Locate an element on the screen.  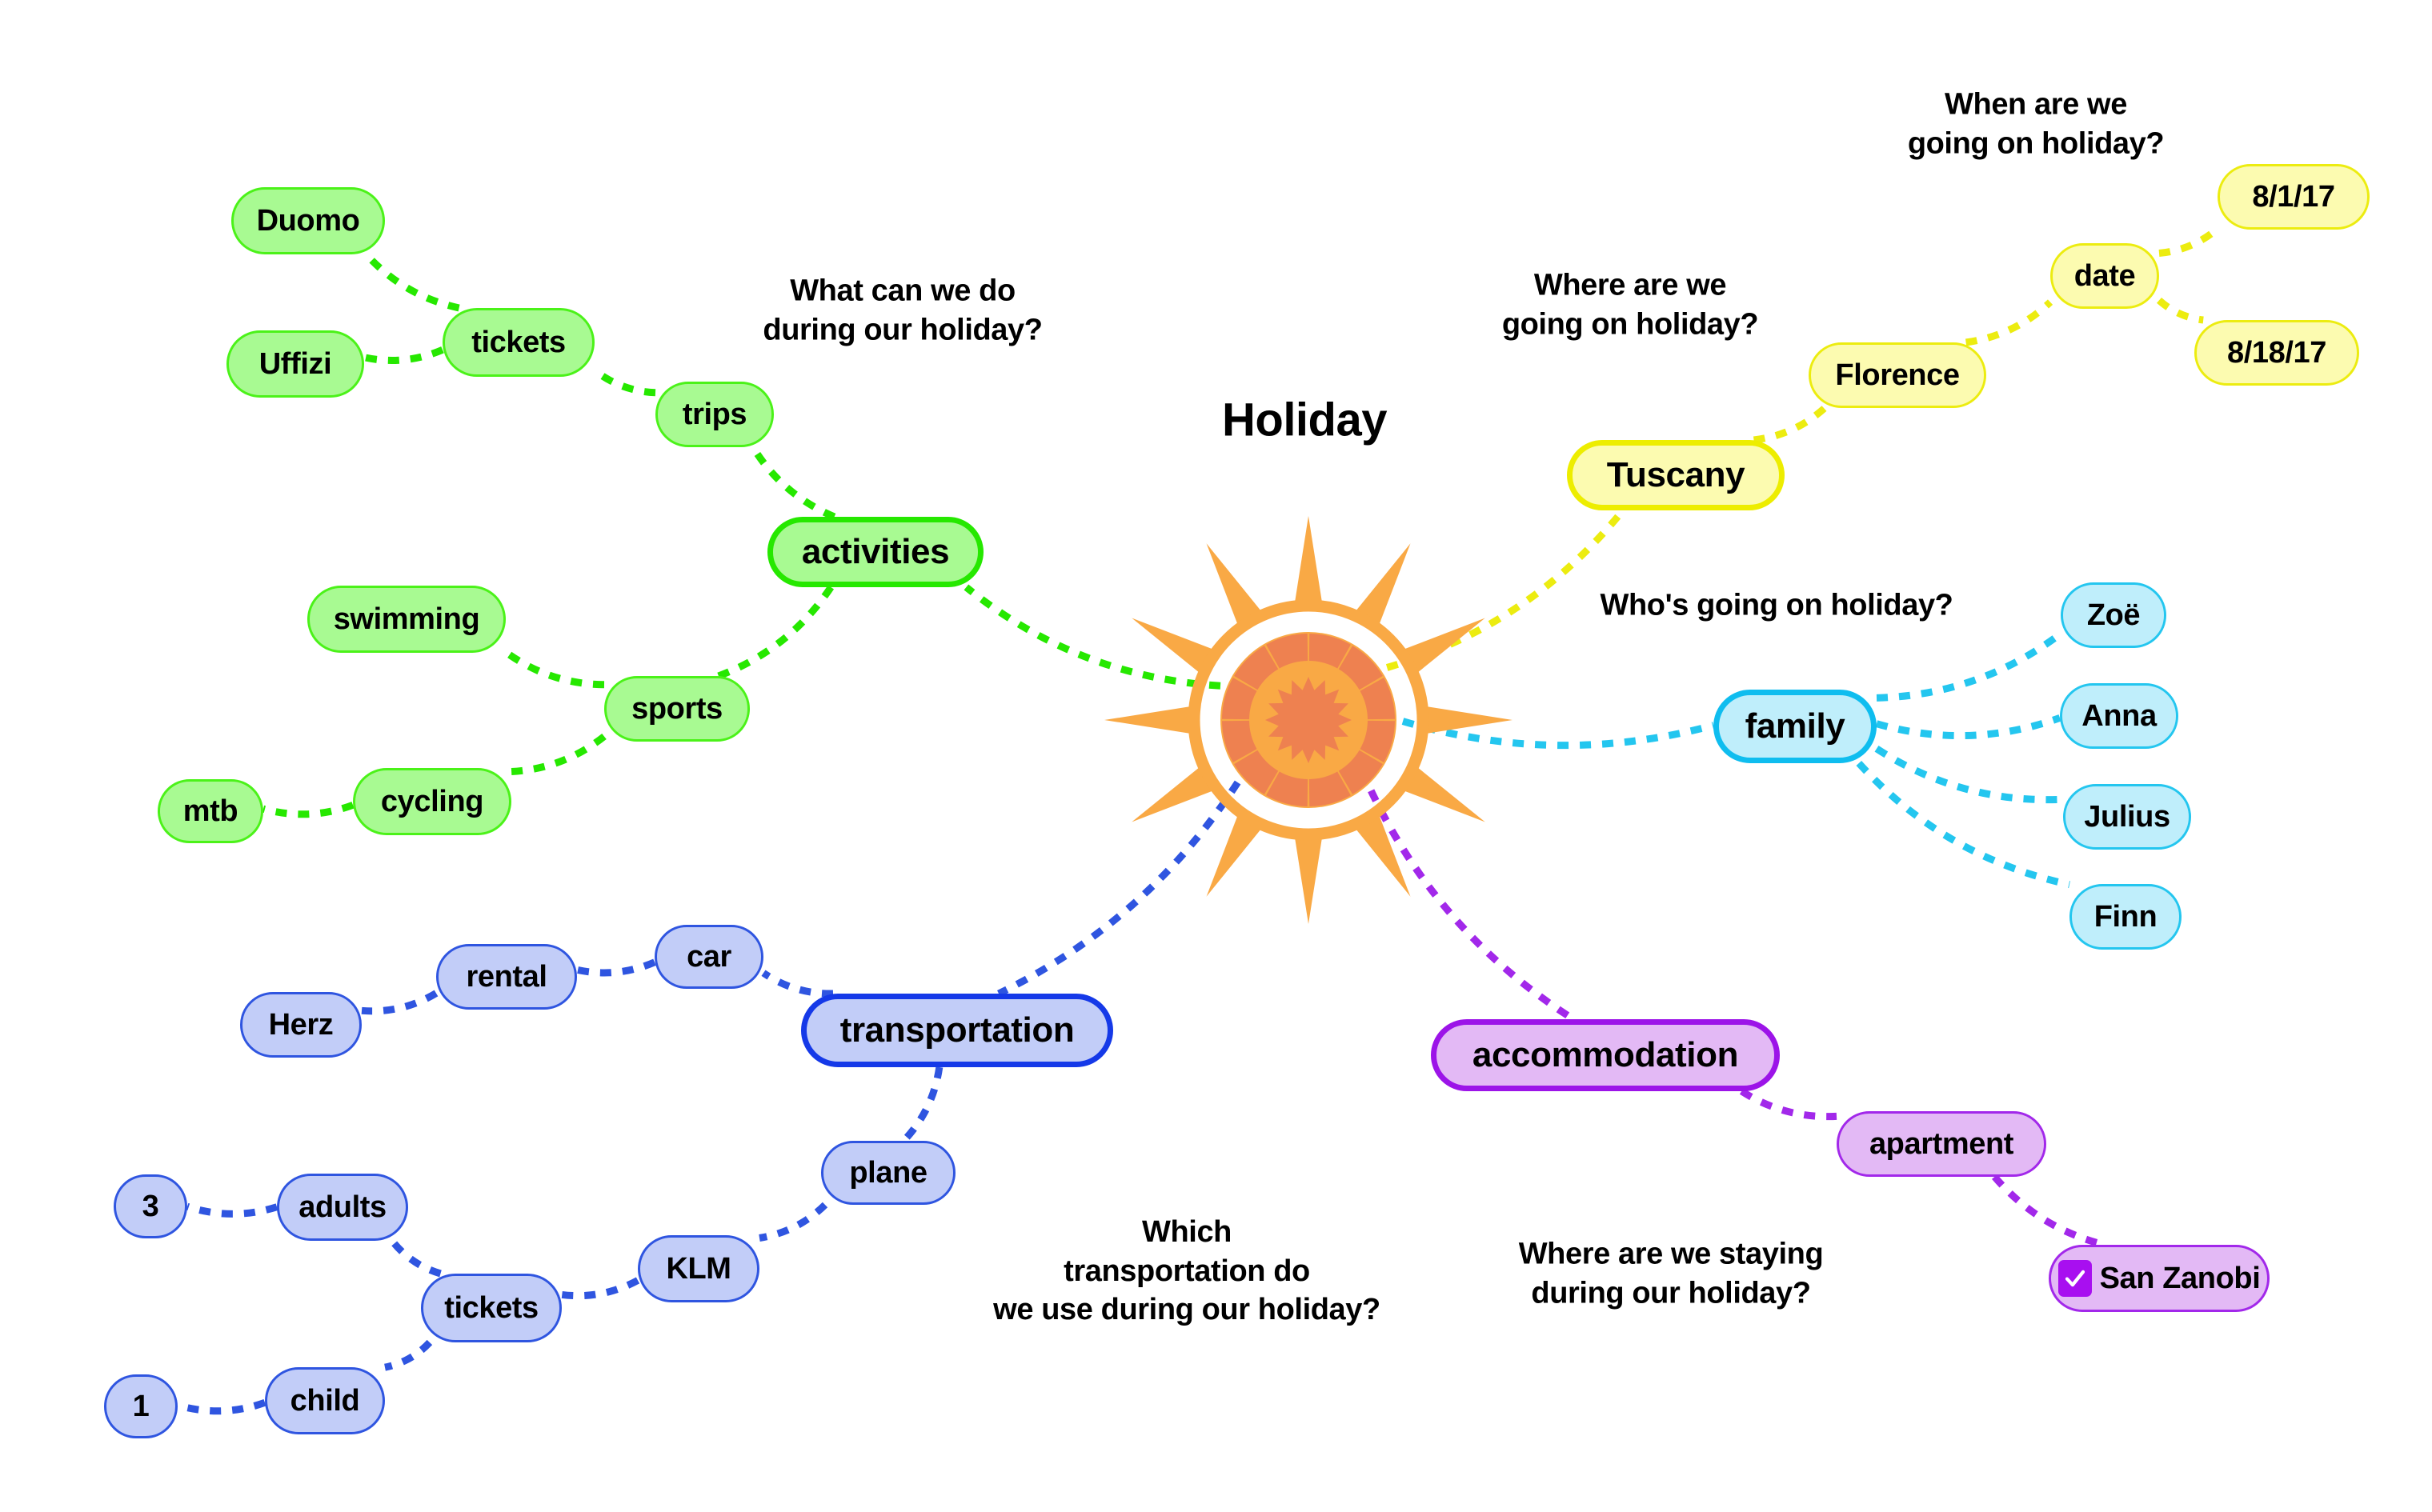
node-destination-3-label: 8/18/17 is located at coordinates (2276, 352).